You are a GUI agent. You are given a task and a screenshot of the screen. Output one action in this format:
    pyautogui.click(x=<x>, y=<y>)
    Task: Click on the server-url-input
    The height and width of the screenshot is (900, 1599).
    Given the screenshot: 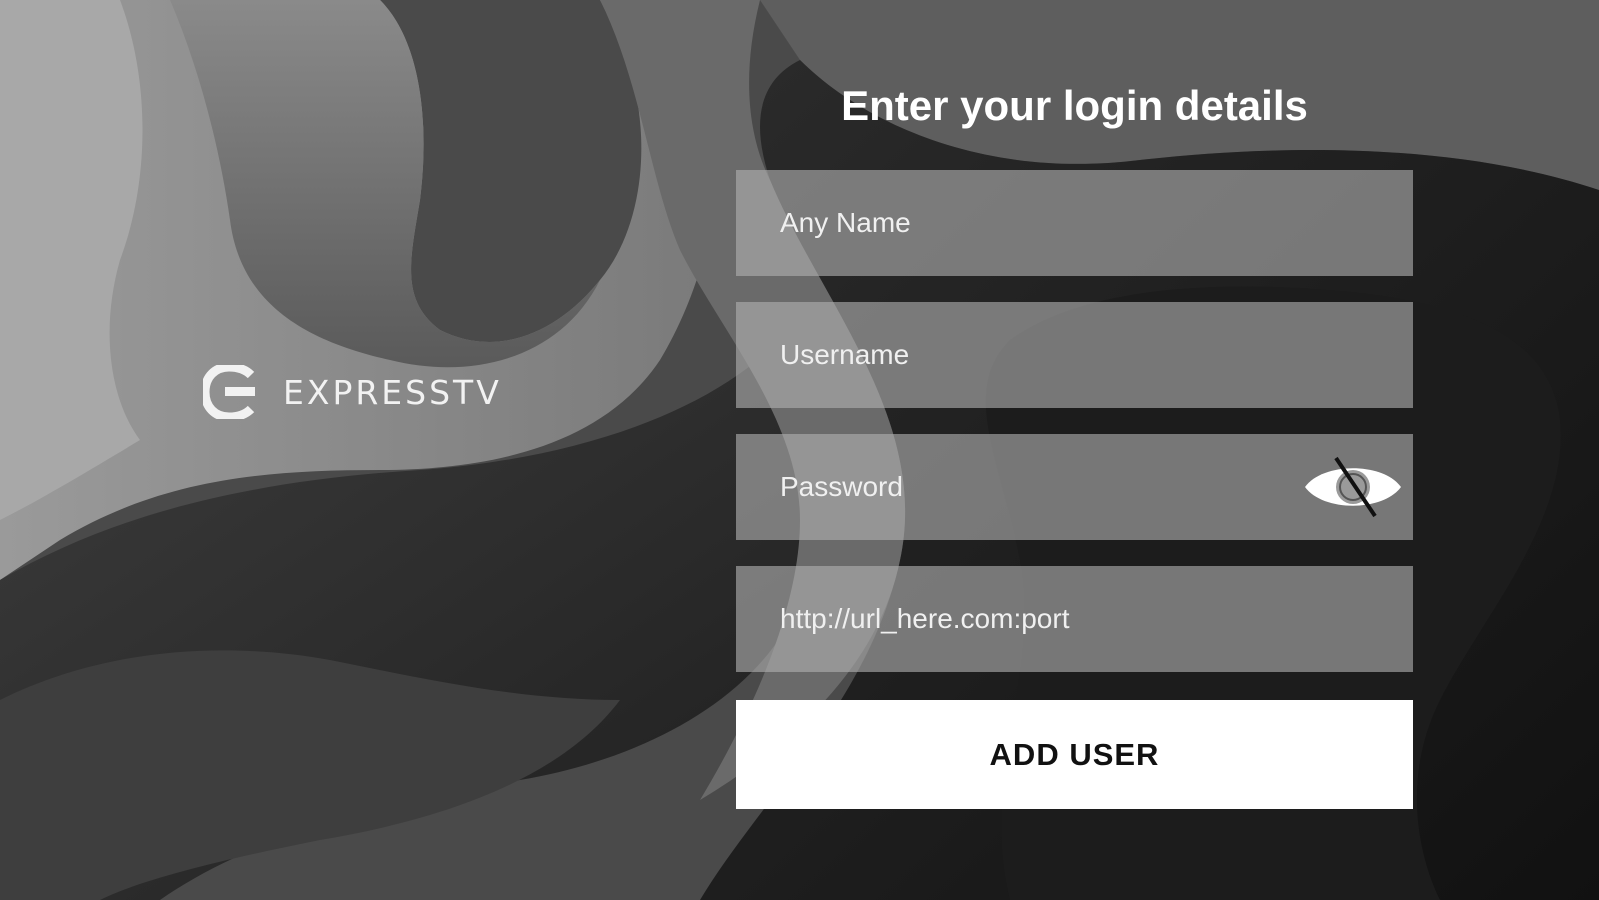 What is the action you would take?
    pyautogui.click(x=1074, y=619)
    